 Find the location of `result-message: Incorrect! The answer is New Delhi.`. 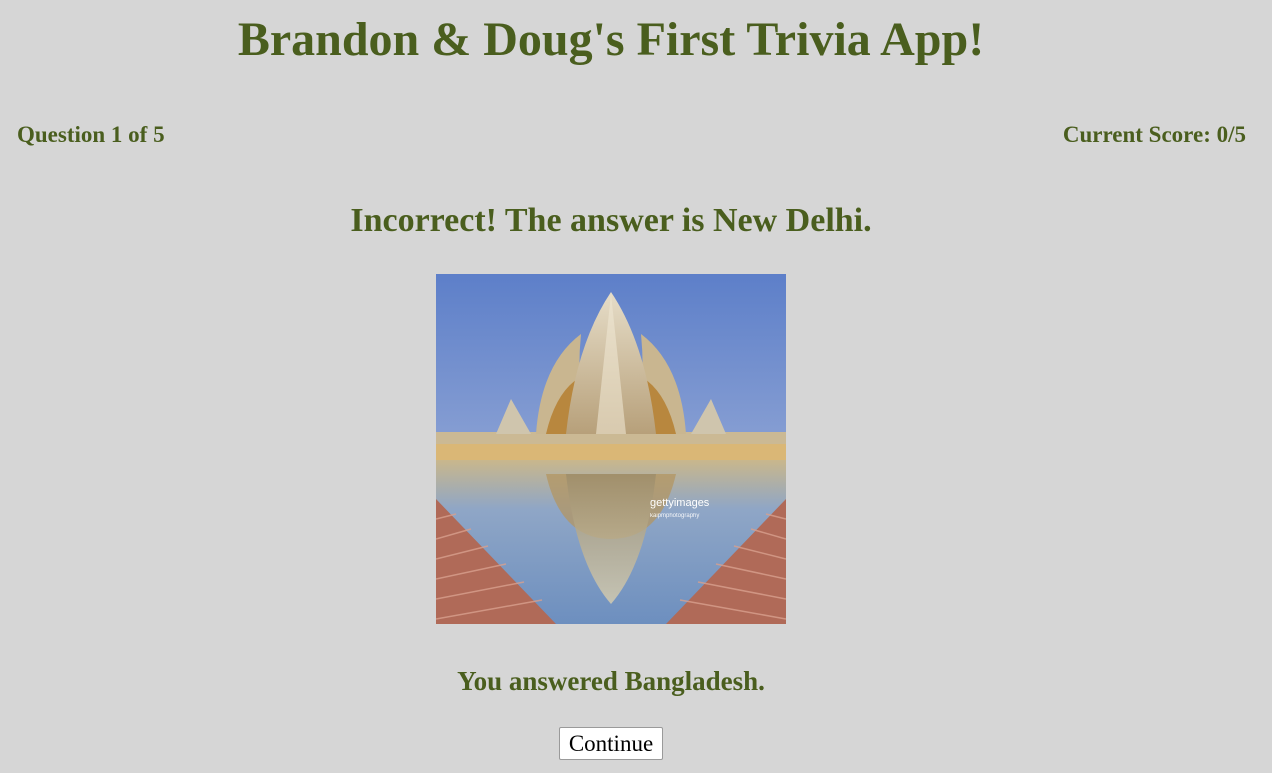

result-message: Incorrect! The answer is New Delhi. is located at coordinates (611, 220).